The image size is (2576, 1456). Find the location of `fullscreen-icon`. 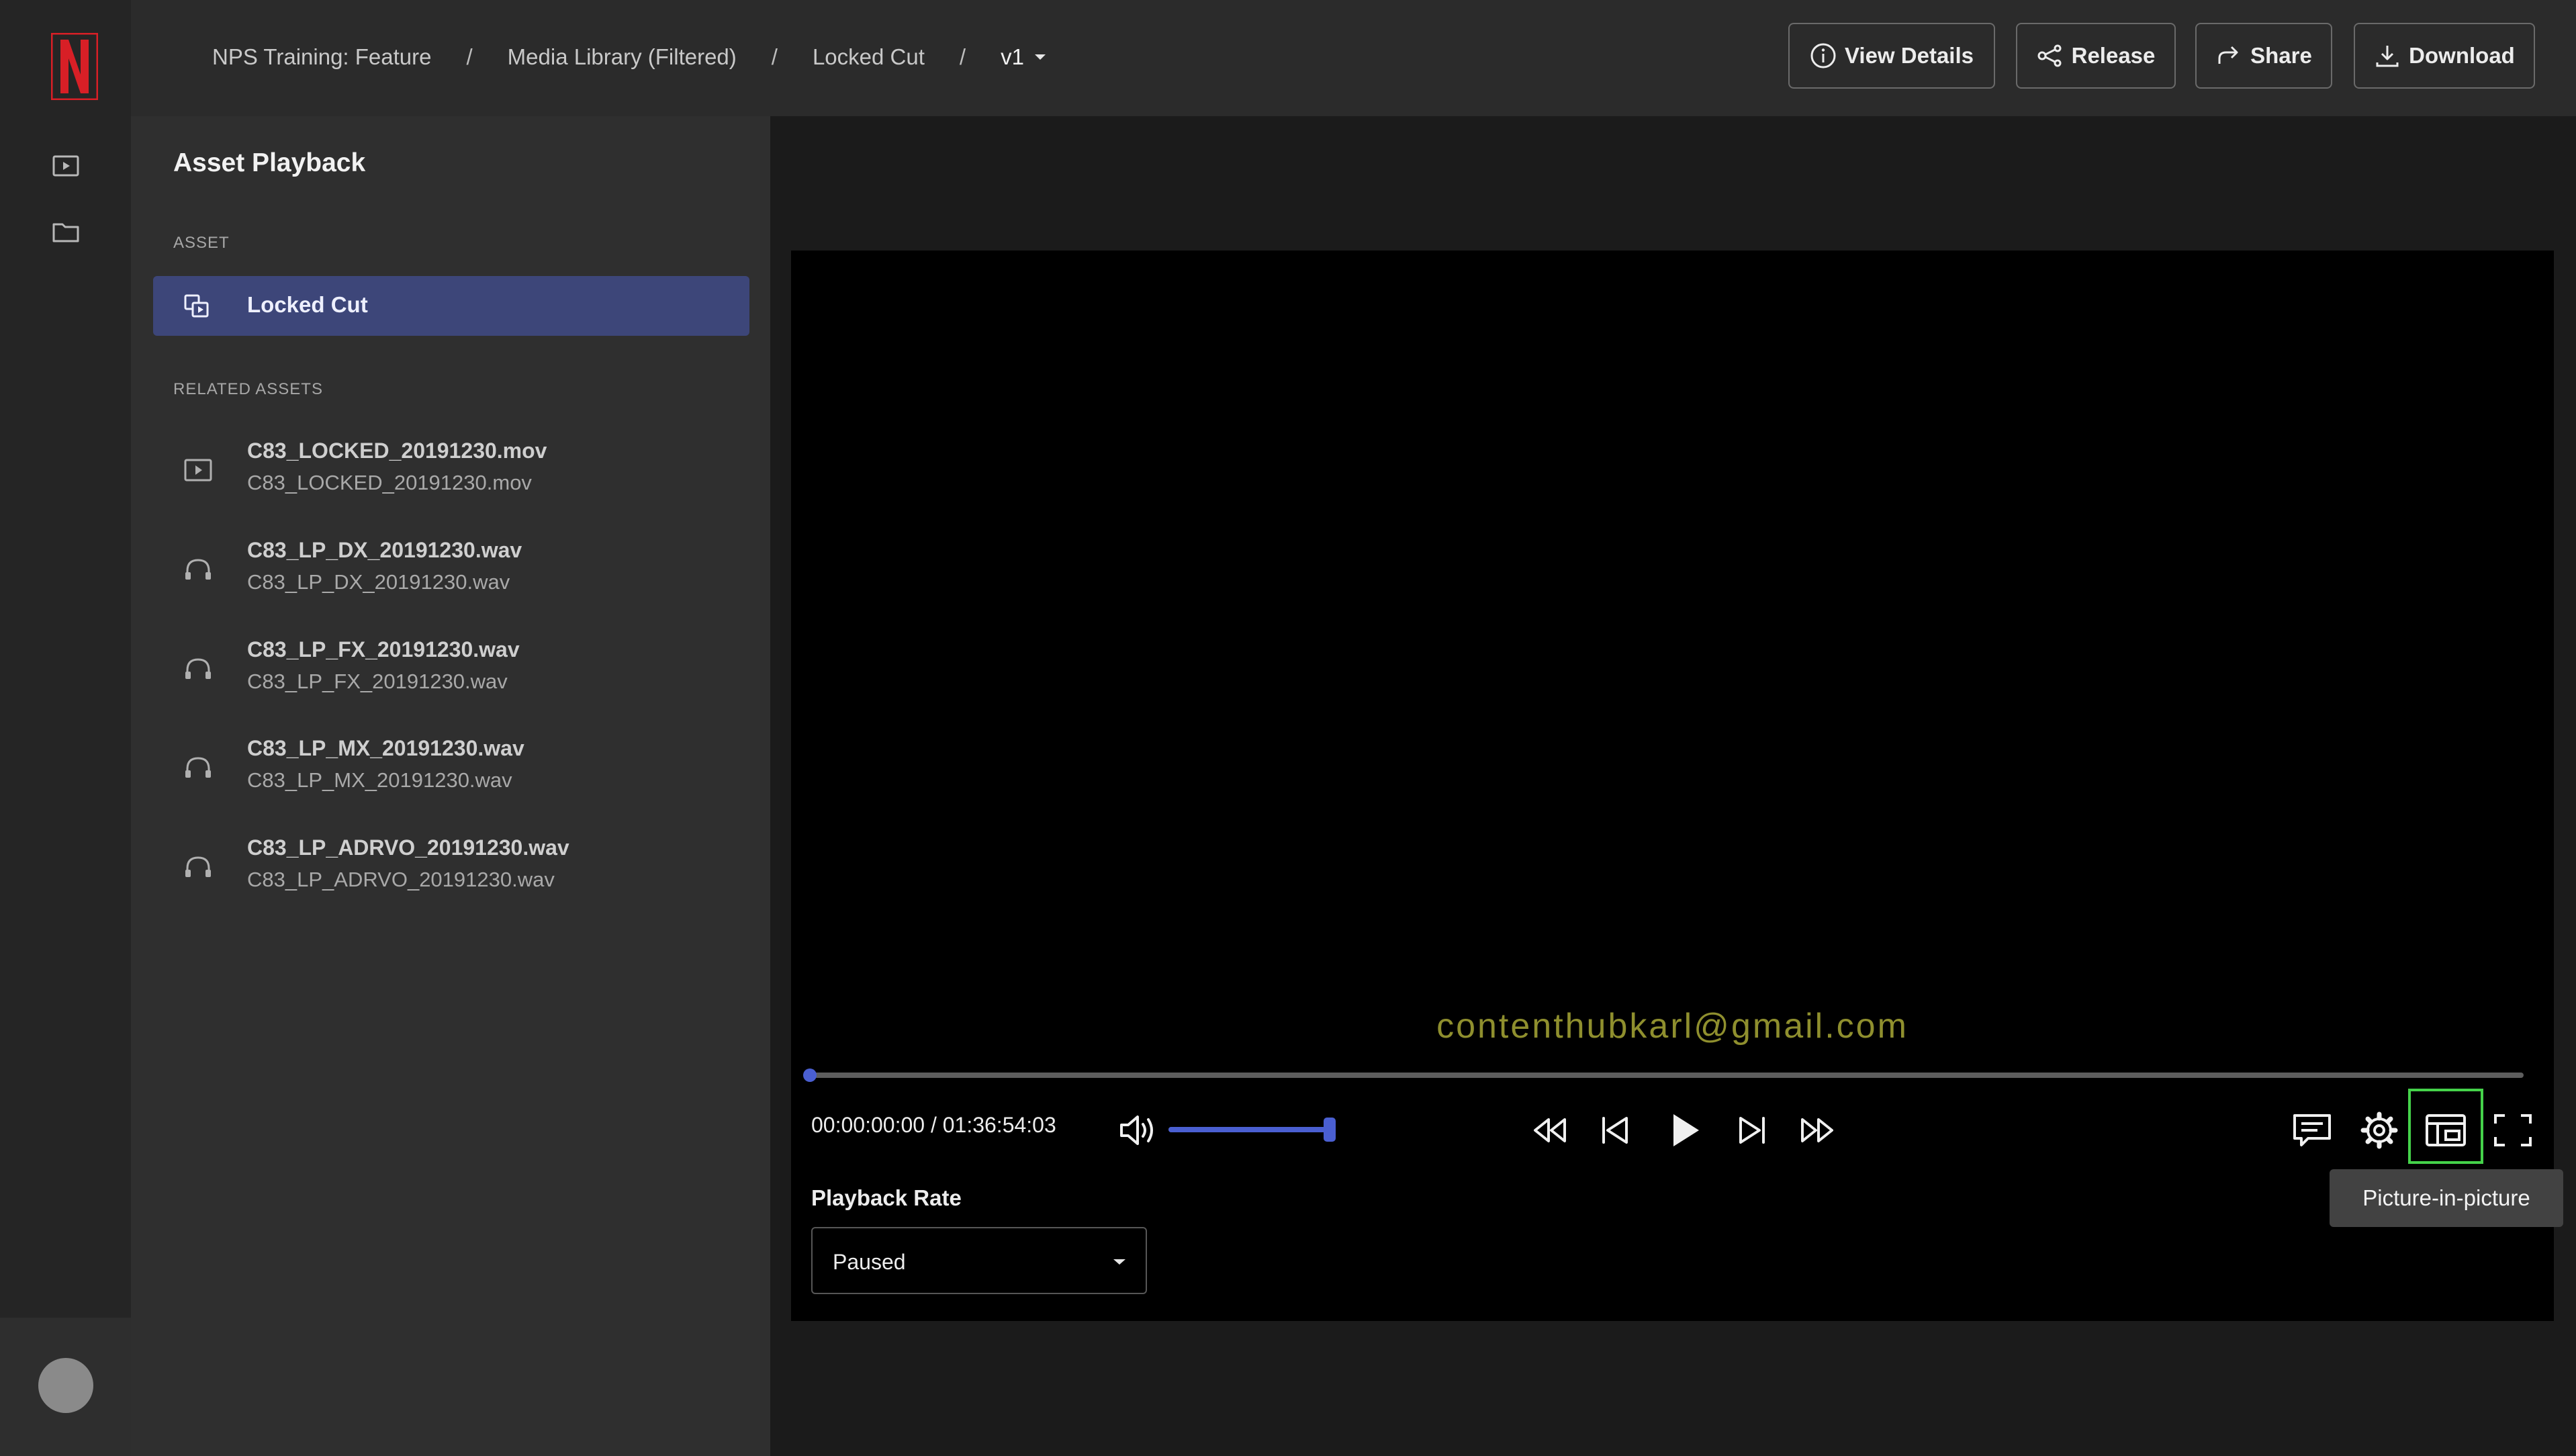

fullscreen-icon is located at coordinates (2513, 1130).